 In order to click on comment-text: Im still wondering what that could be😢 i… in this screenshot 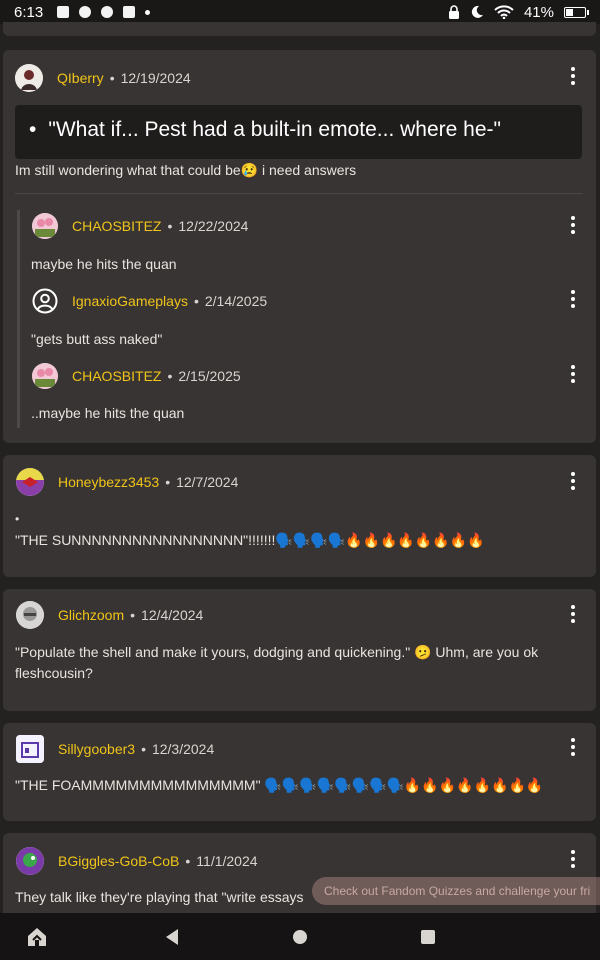, I will do `click(186, 170)`.